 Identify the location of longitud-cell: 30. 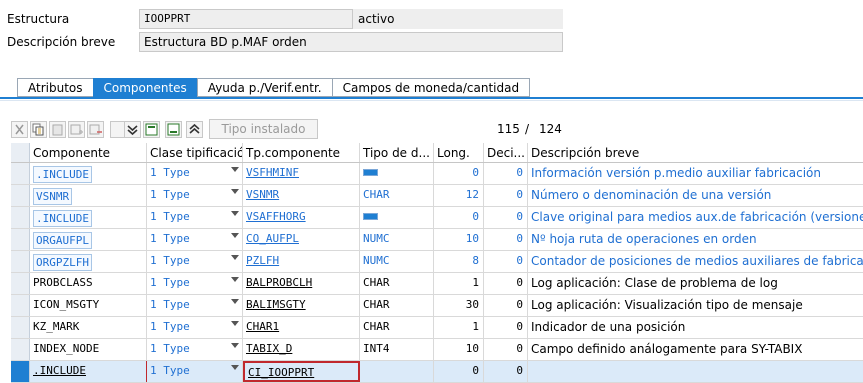
(459, 305).